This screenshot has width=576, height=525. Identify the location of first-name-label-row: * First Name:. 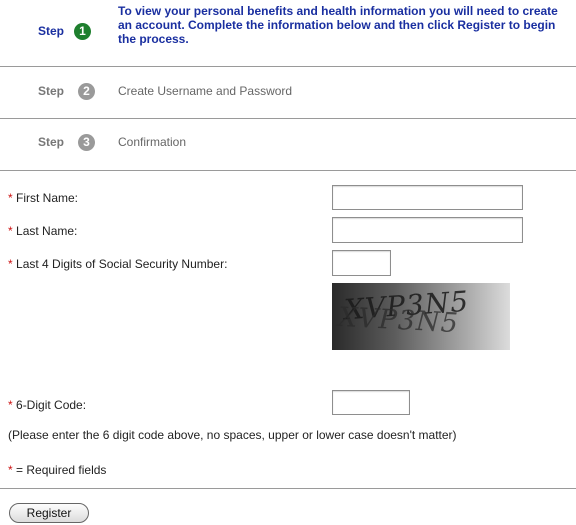
(43, 198).